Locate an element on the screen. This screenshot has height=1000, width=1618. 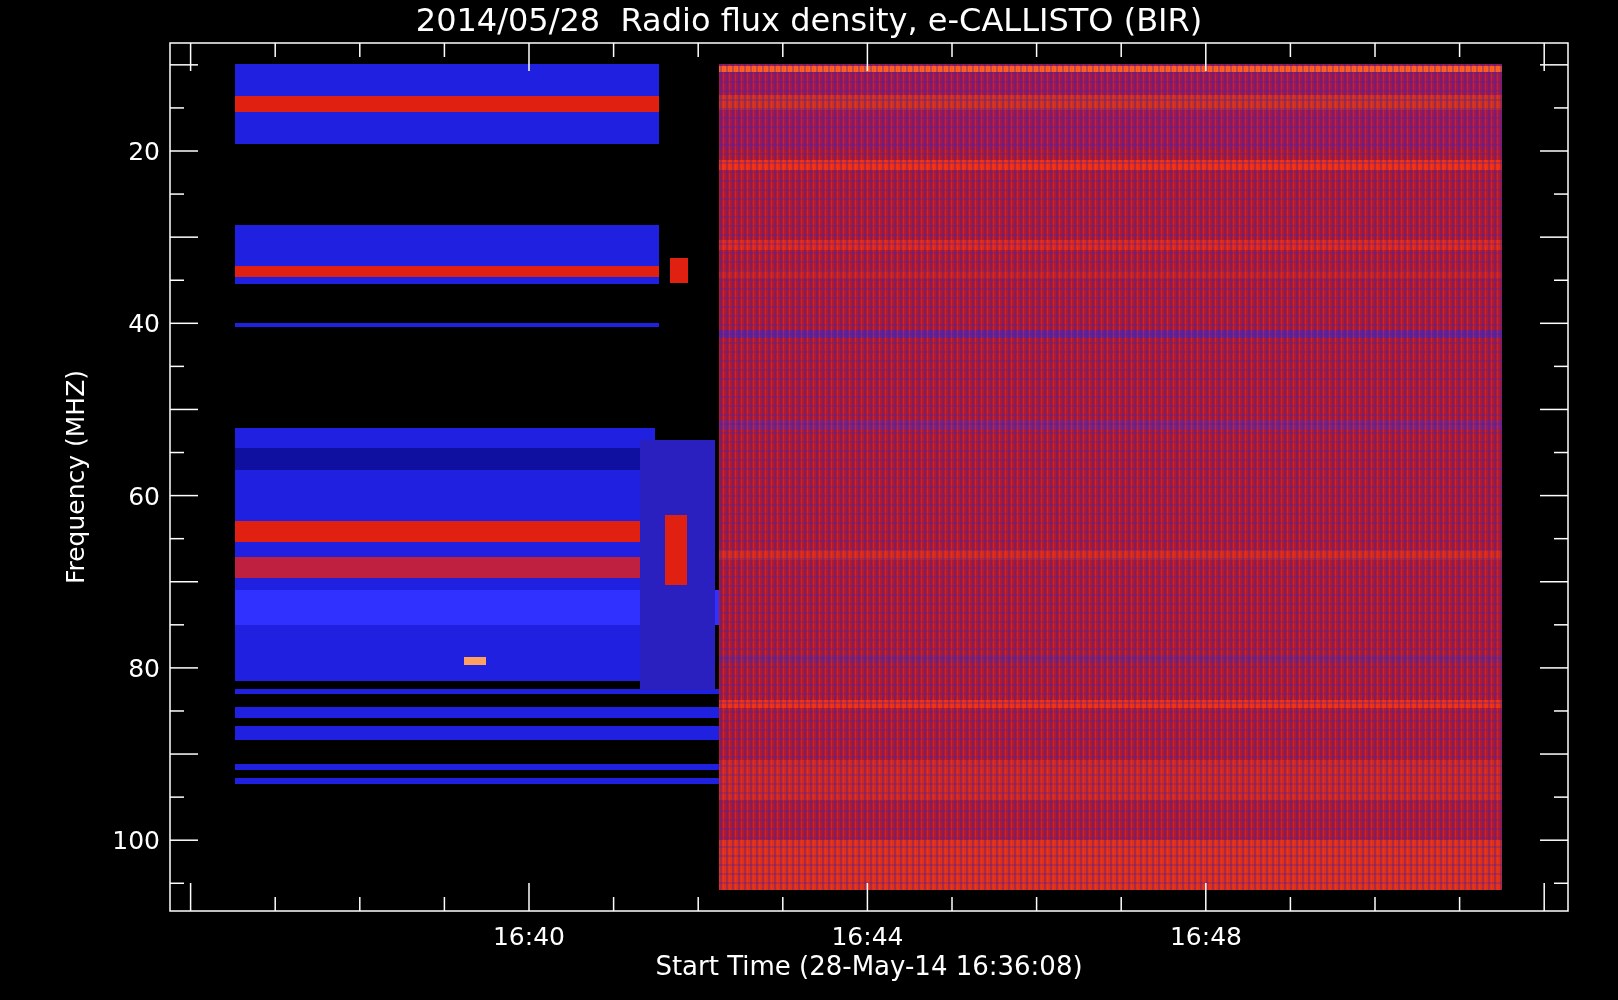
y-tick-label: 100 is located at coordinates (136, 841).